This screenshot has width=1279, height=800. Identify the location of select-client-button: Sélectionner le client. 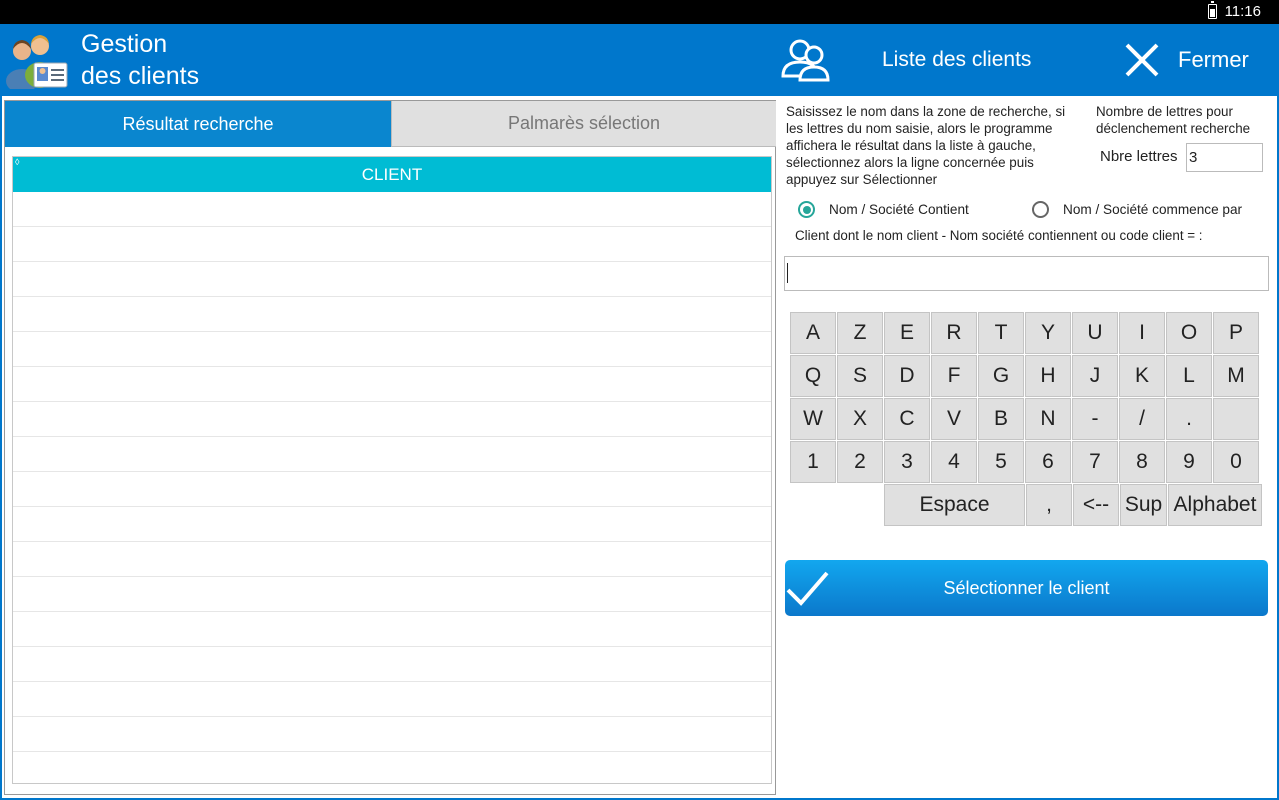
(1026, 588).